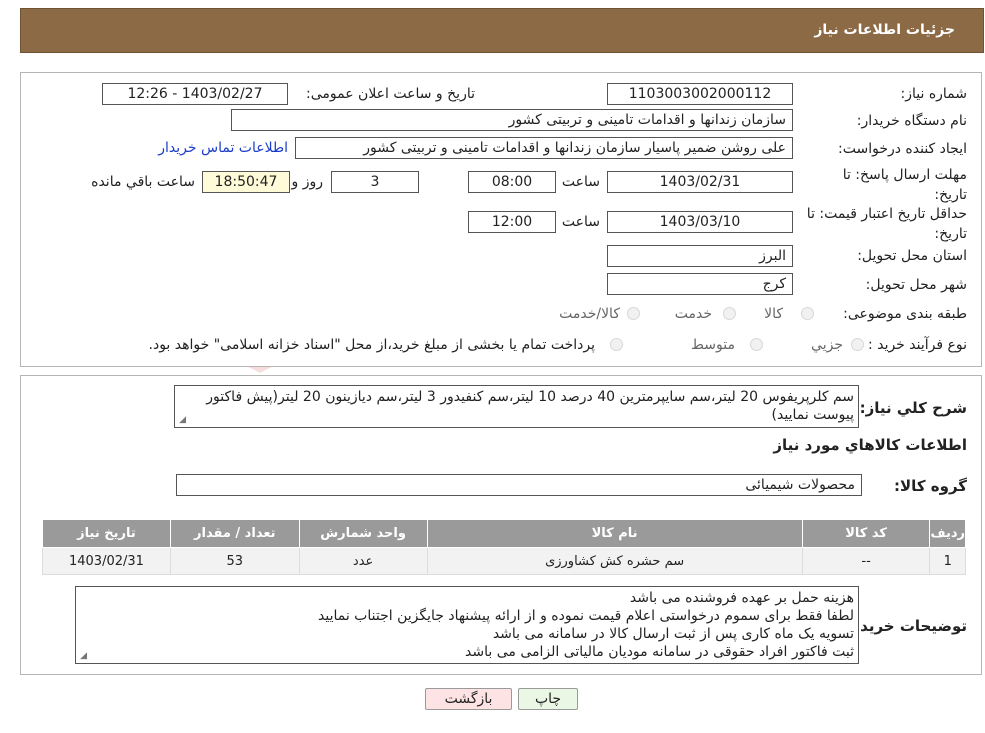 The height and width of the screenshot is (733, 985). What do you see at coordinates (580, 182) in the screenshot?
I see `deadline-time-label: ساعت` at bounding box center [580, 182].